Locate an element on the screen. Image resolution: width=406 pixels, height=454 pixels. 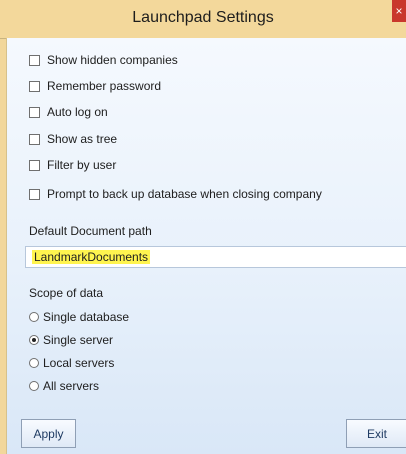
exit-button: Exit is located at coordinates (376, 433).